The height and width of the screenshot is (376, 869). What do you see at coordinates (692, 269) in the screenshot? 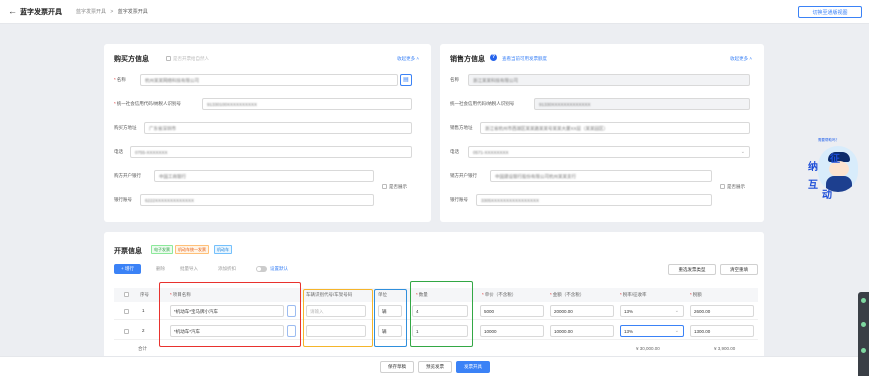
I see `reselect-type-button: 重选发票类型` at bounding box center [692, 269].